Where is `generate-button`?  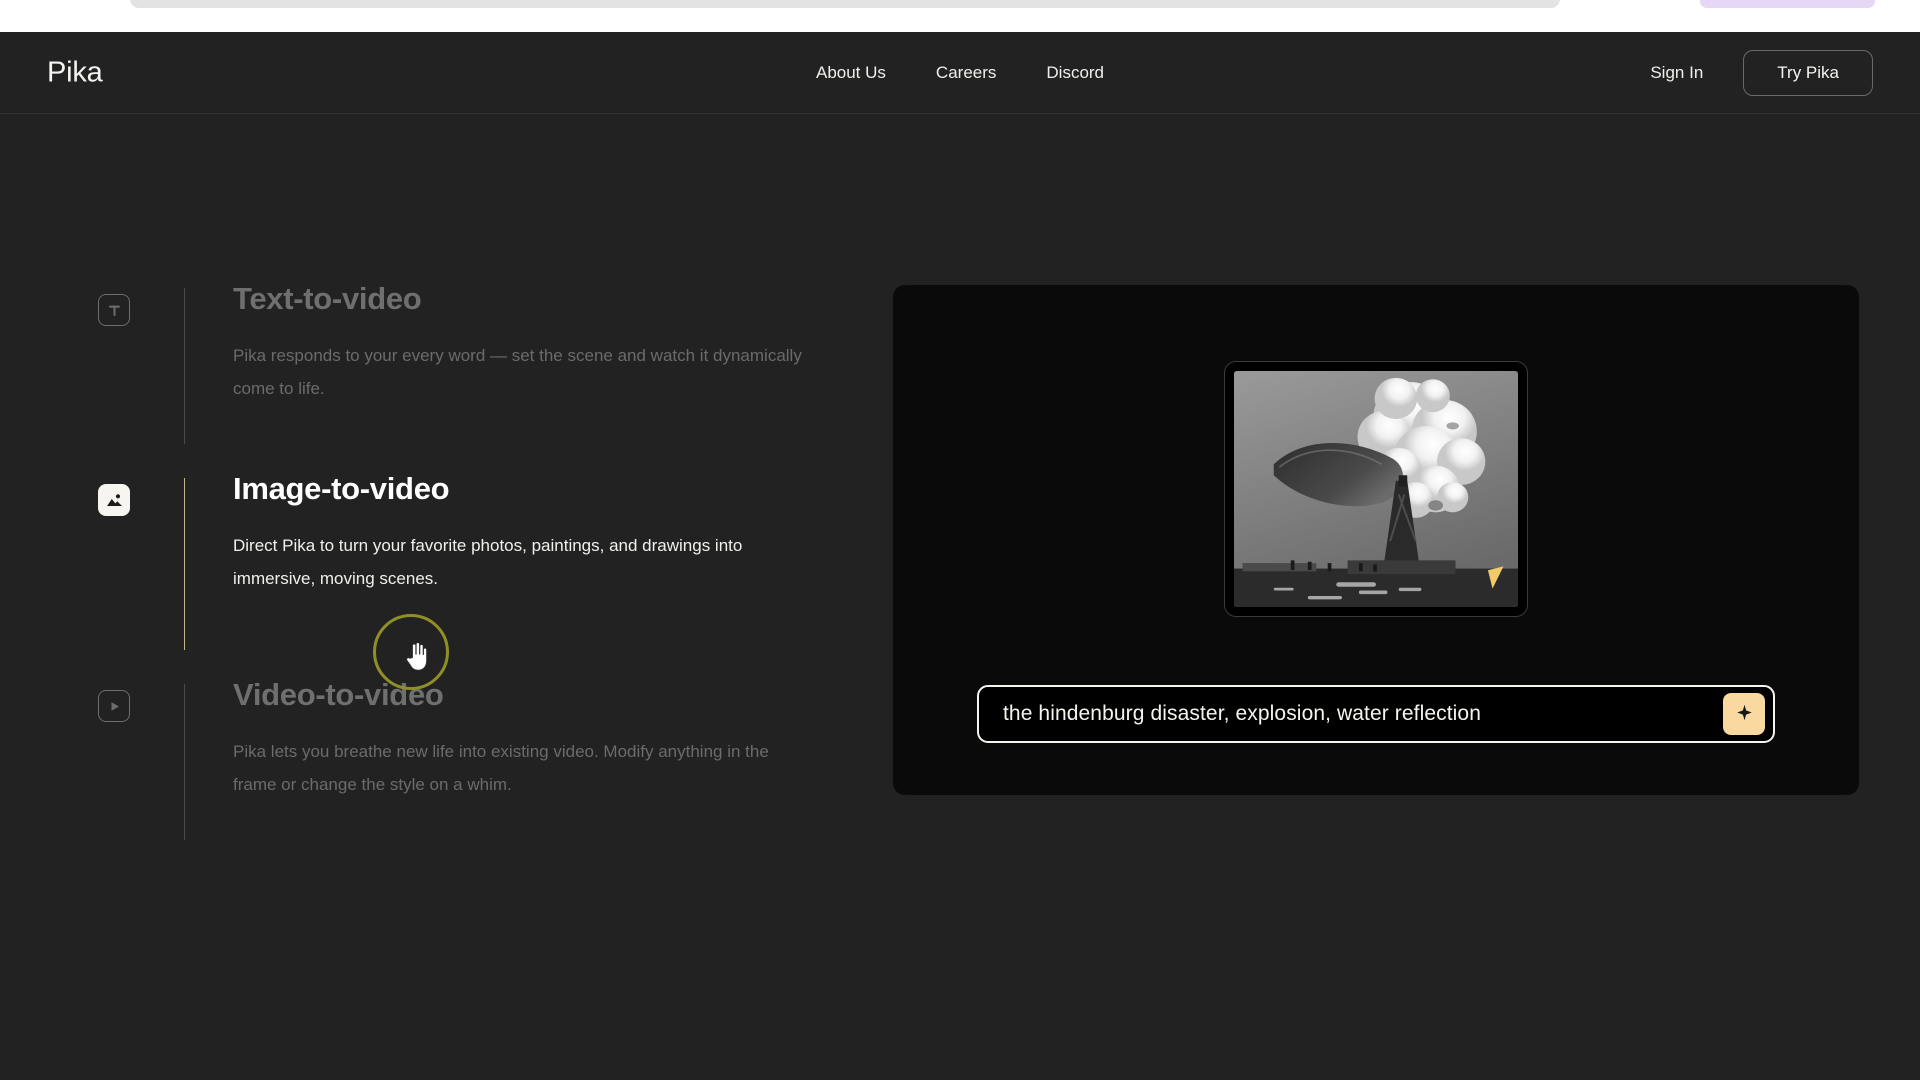 generate-button is located at coordinates (1744, 714).